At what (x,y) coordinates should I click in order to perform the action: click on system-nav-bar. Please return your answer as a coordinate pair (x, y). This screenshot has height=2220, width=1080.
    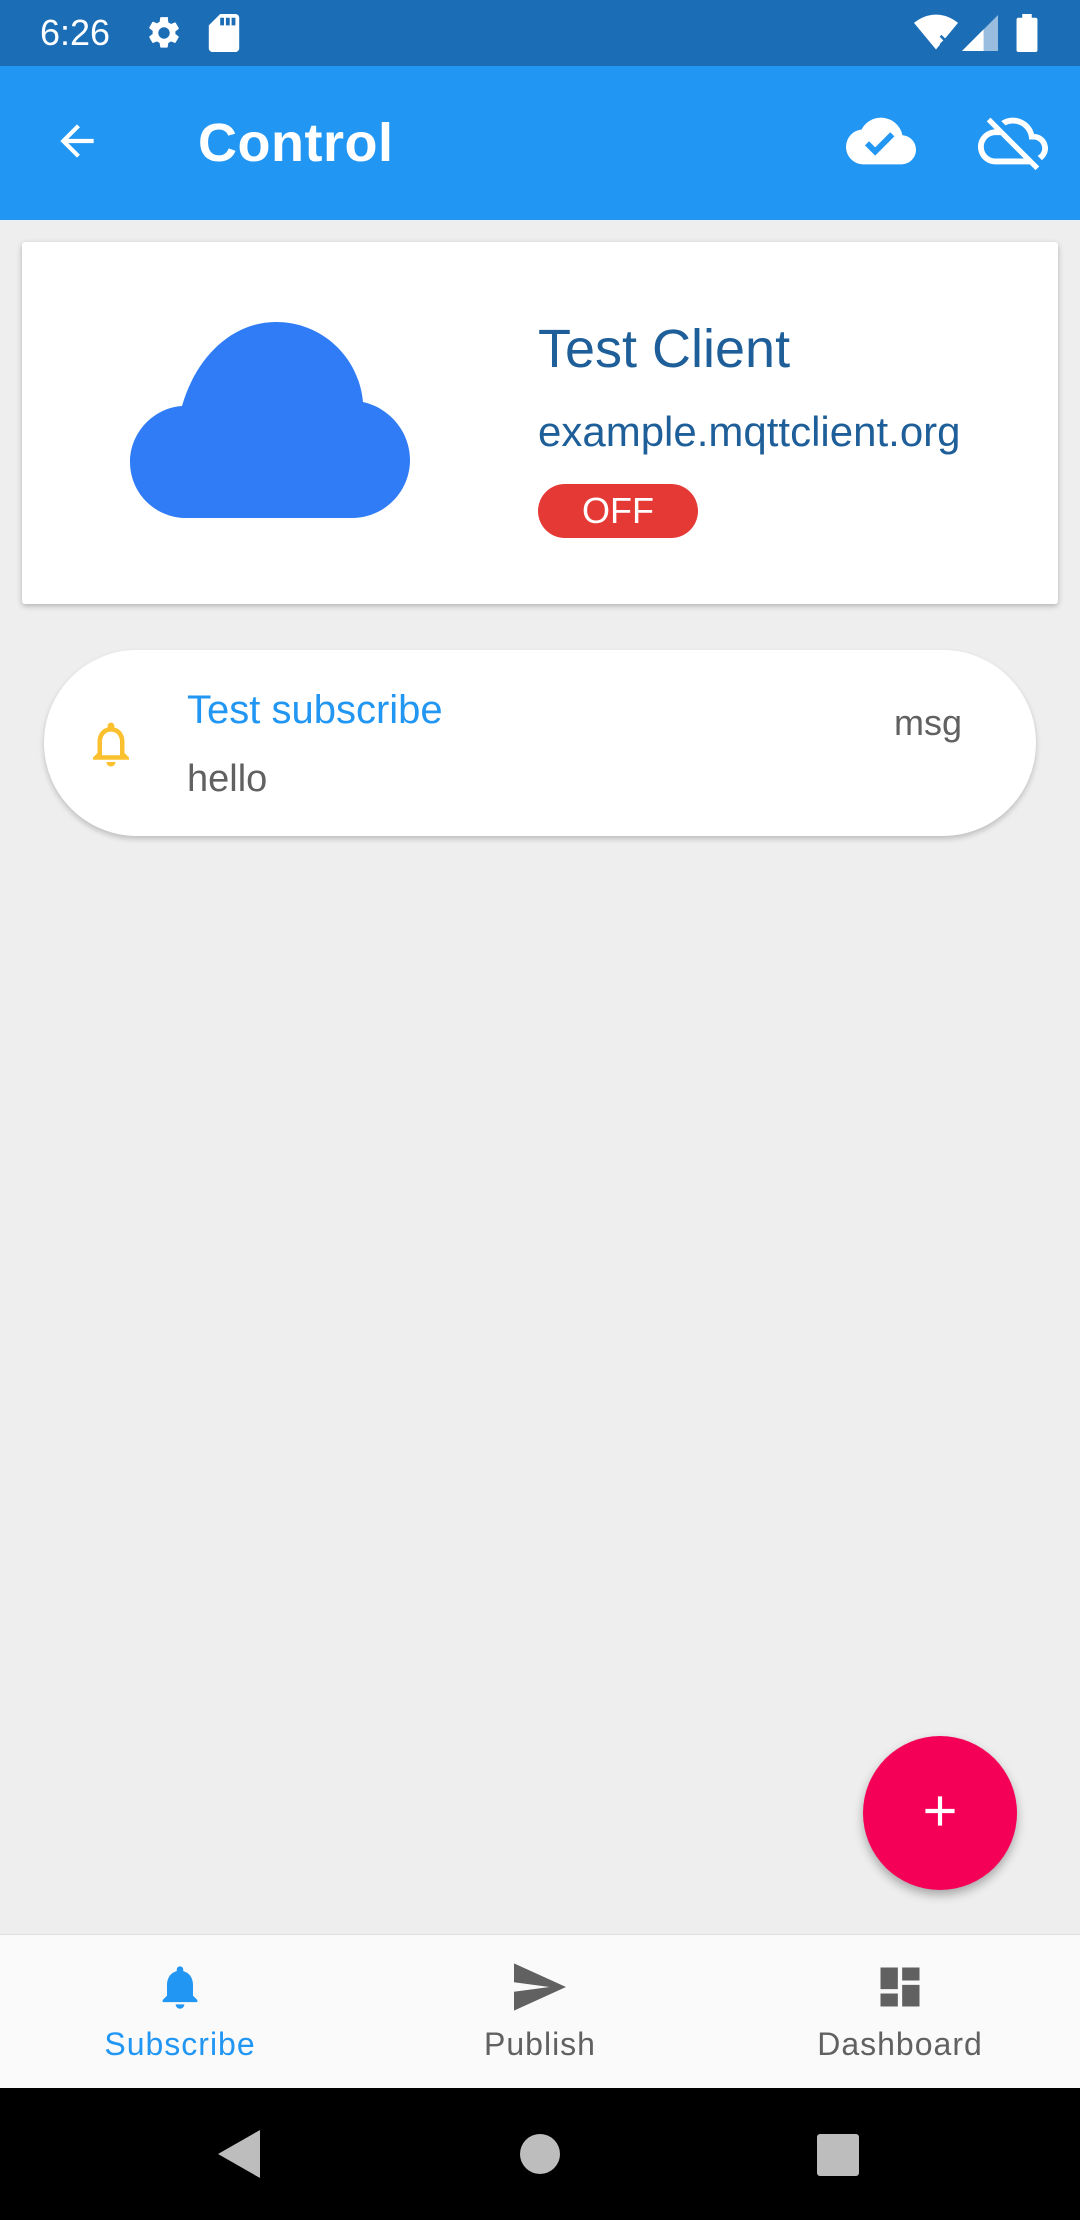
    Looking at the image, I should click on (540, 2154).